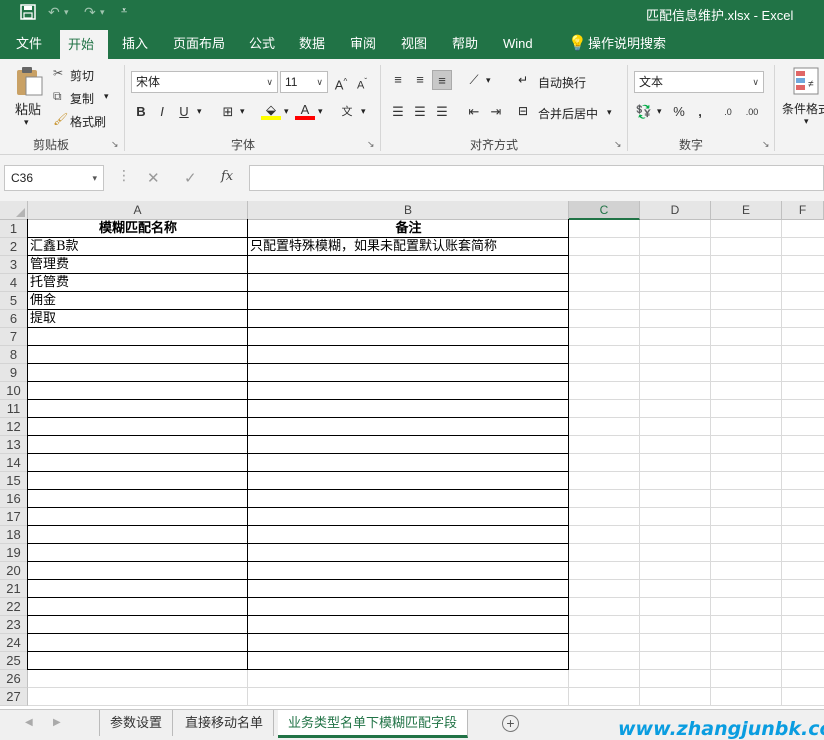  What do you see at coordinates (14, 697) in the screenshot?
I see `row-header-27: 27` at bounding box center [14, 697].